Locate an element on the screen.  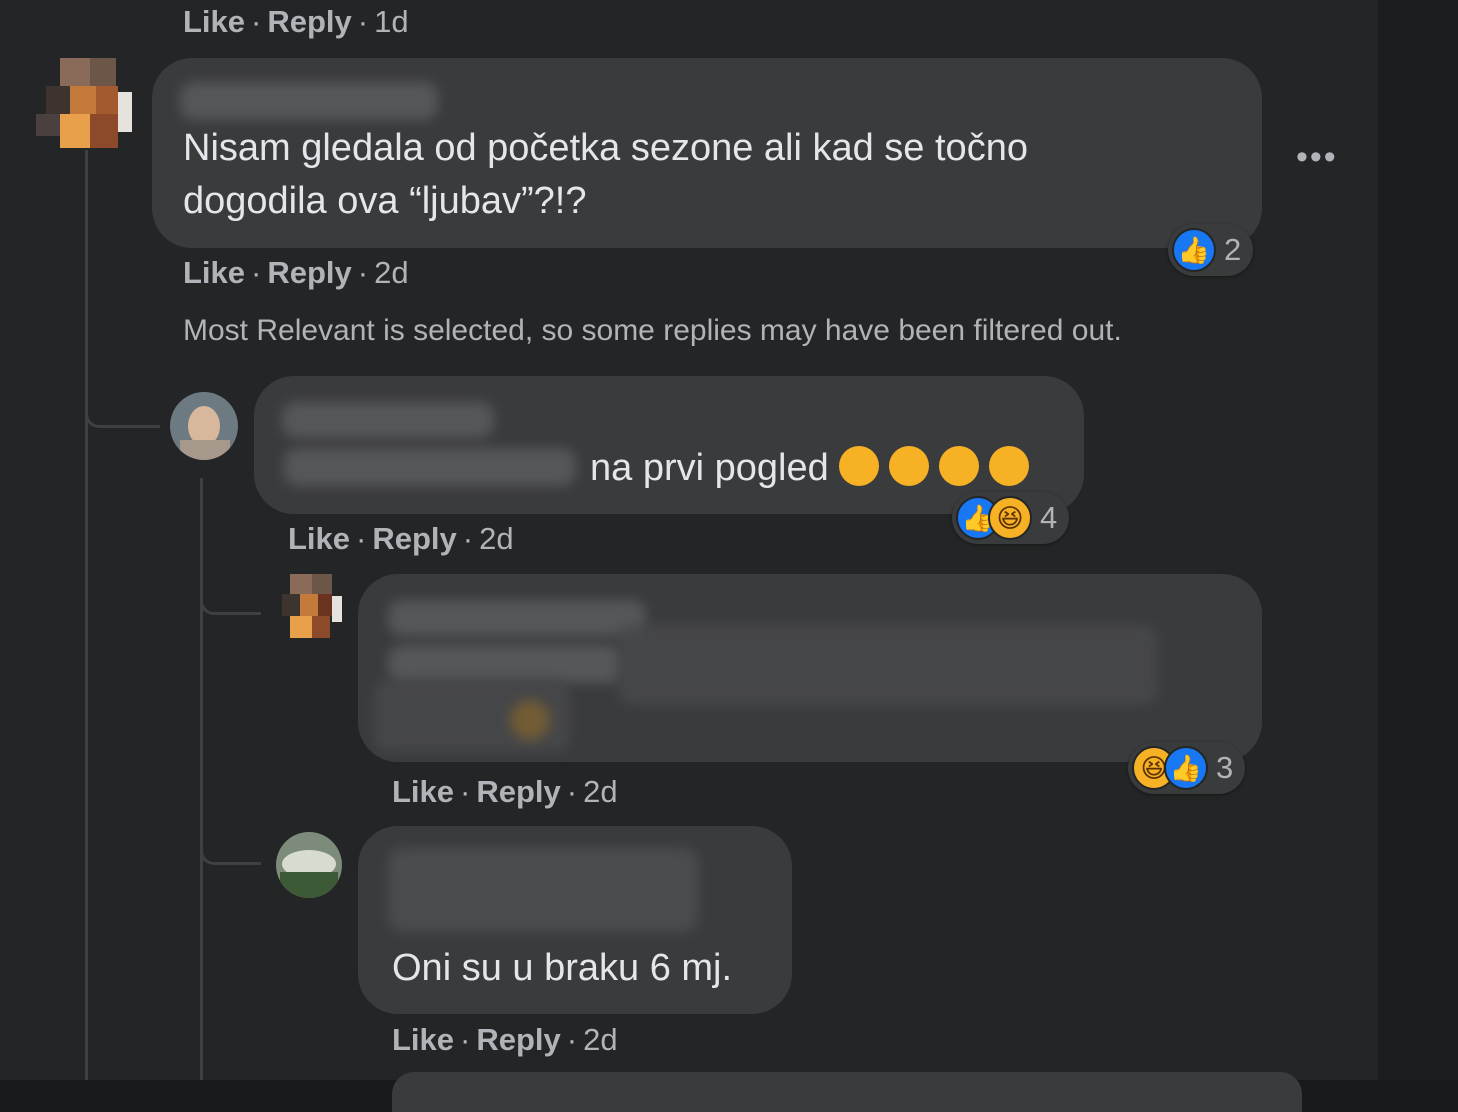
top-comment-actions: Like · Reply · 1d is located at coordinates (296, 21).